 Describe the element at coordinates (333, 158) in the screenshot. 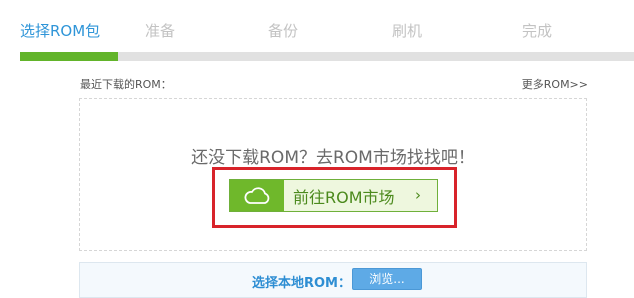

I see `empty-rom-message: 还没下载ROM？去ROM市场找找吧！` at that location.